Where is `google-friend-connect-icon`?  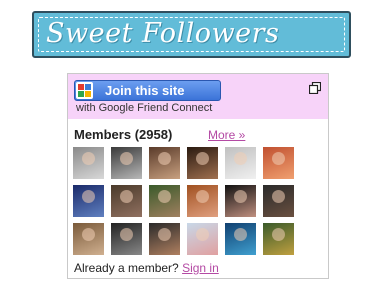
google-friend-connect-icon is located at coordinates (84, 90).